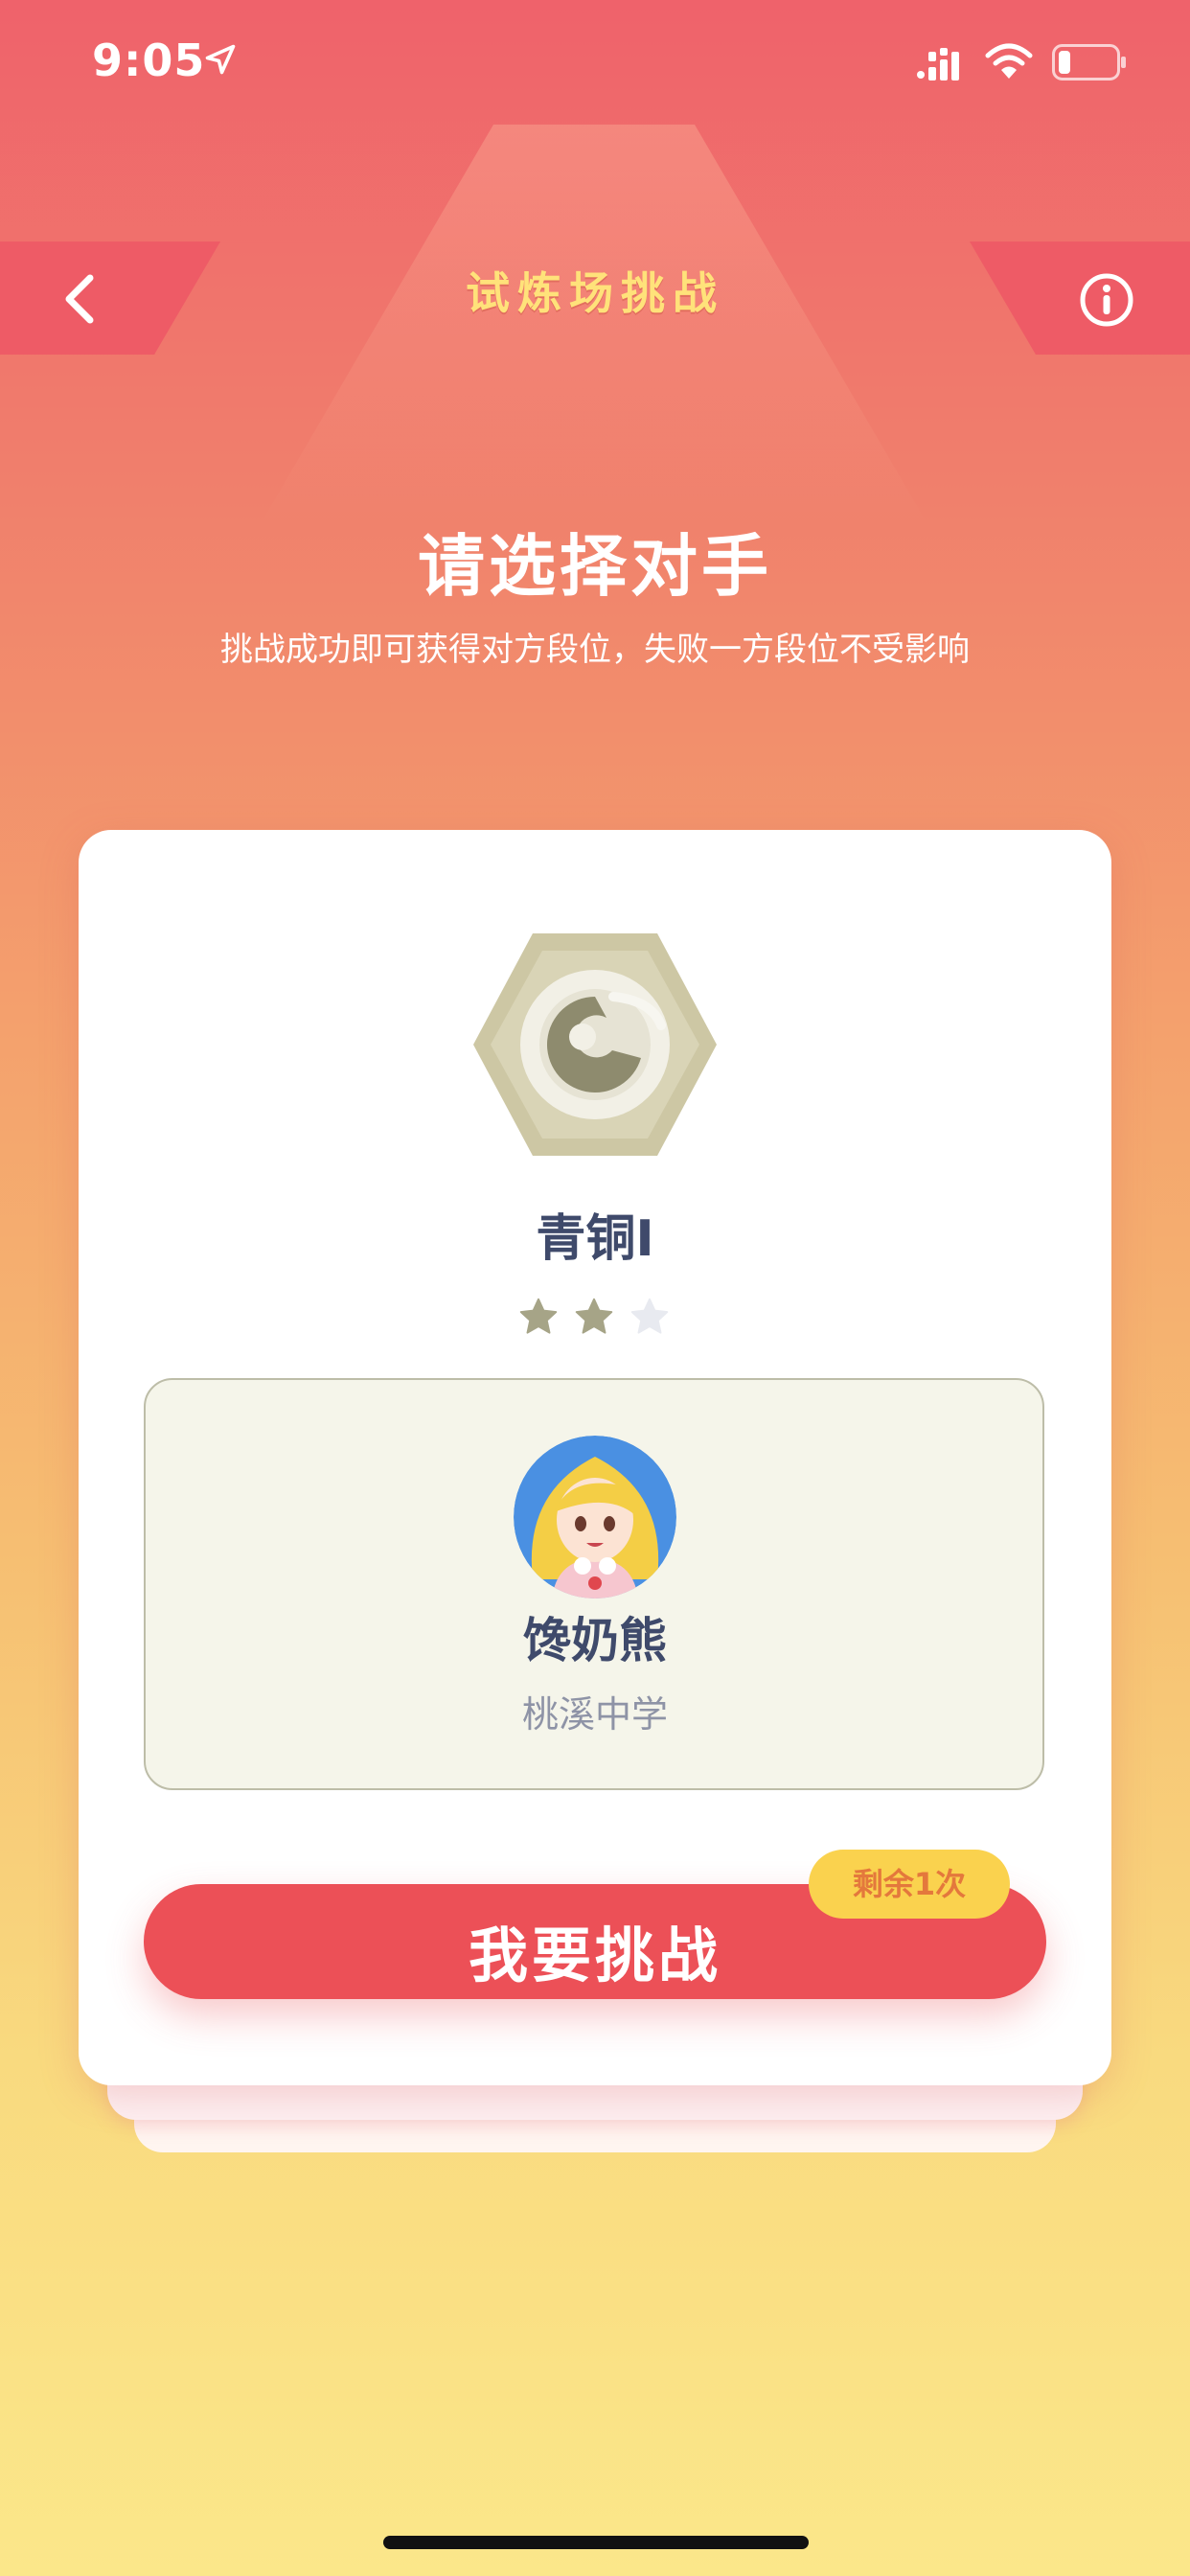 Image resolution: width=1190 pixels, height=2576 pixels. Describe the element at coordinates (650, 1316) in the screenshot. I see `star-empty-icon` at that location.